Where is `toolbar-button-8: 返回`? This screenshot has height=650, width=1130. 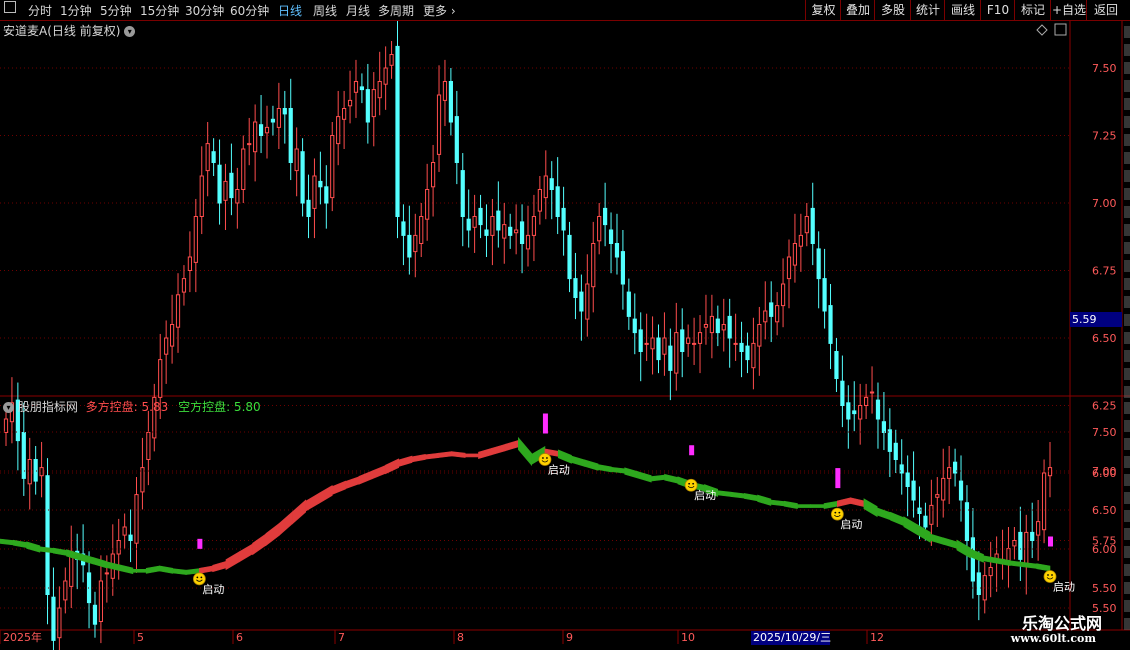
toolbar-button-8: 返回 is located at coordinates (1105, 10).